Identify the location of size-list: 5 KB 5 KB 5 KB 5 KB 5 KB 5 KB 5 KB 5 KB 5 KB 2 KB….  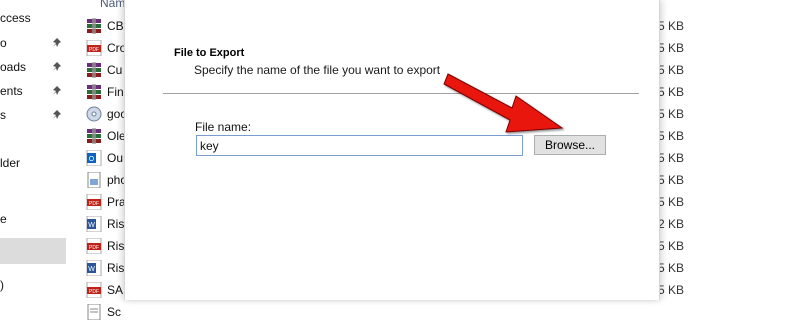
(671, 150).